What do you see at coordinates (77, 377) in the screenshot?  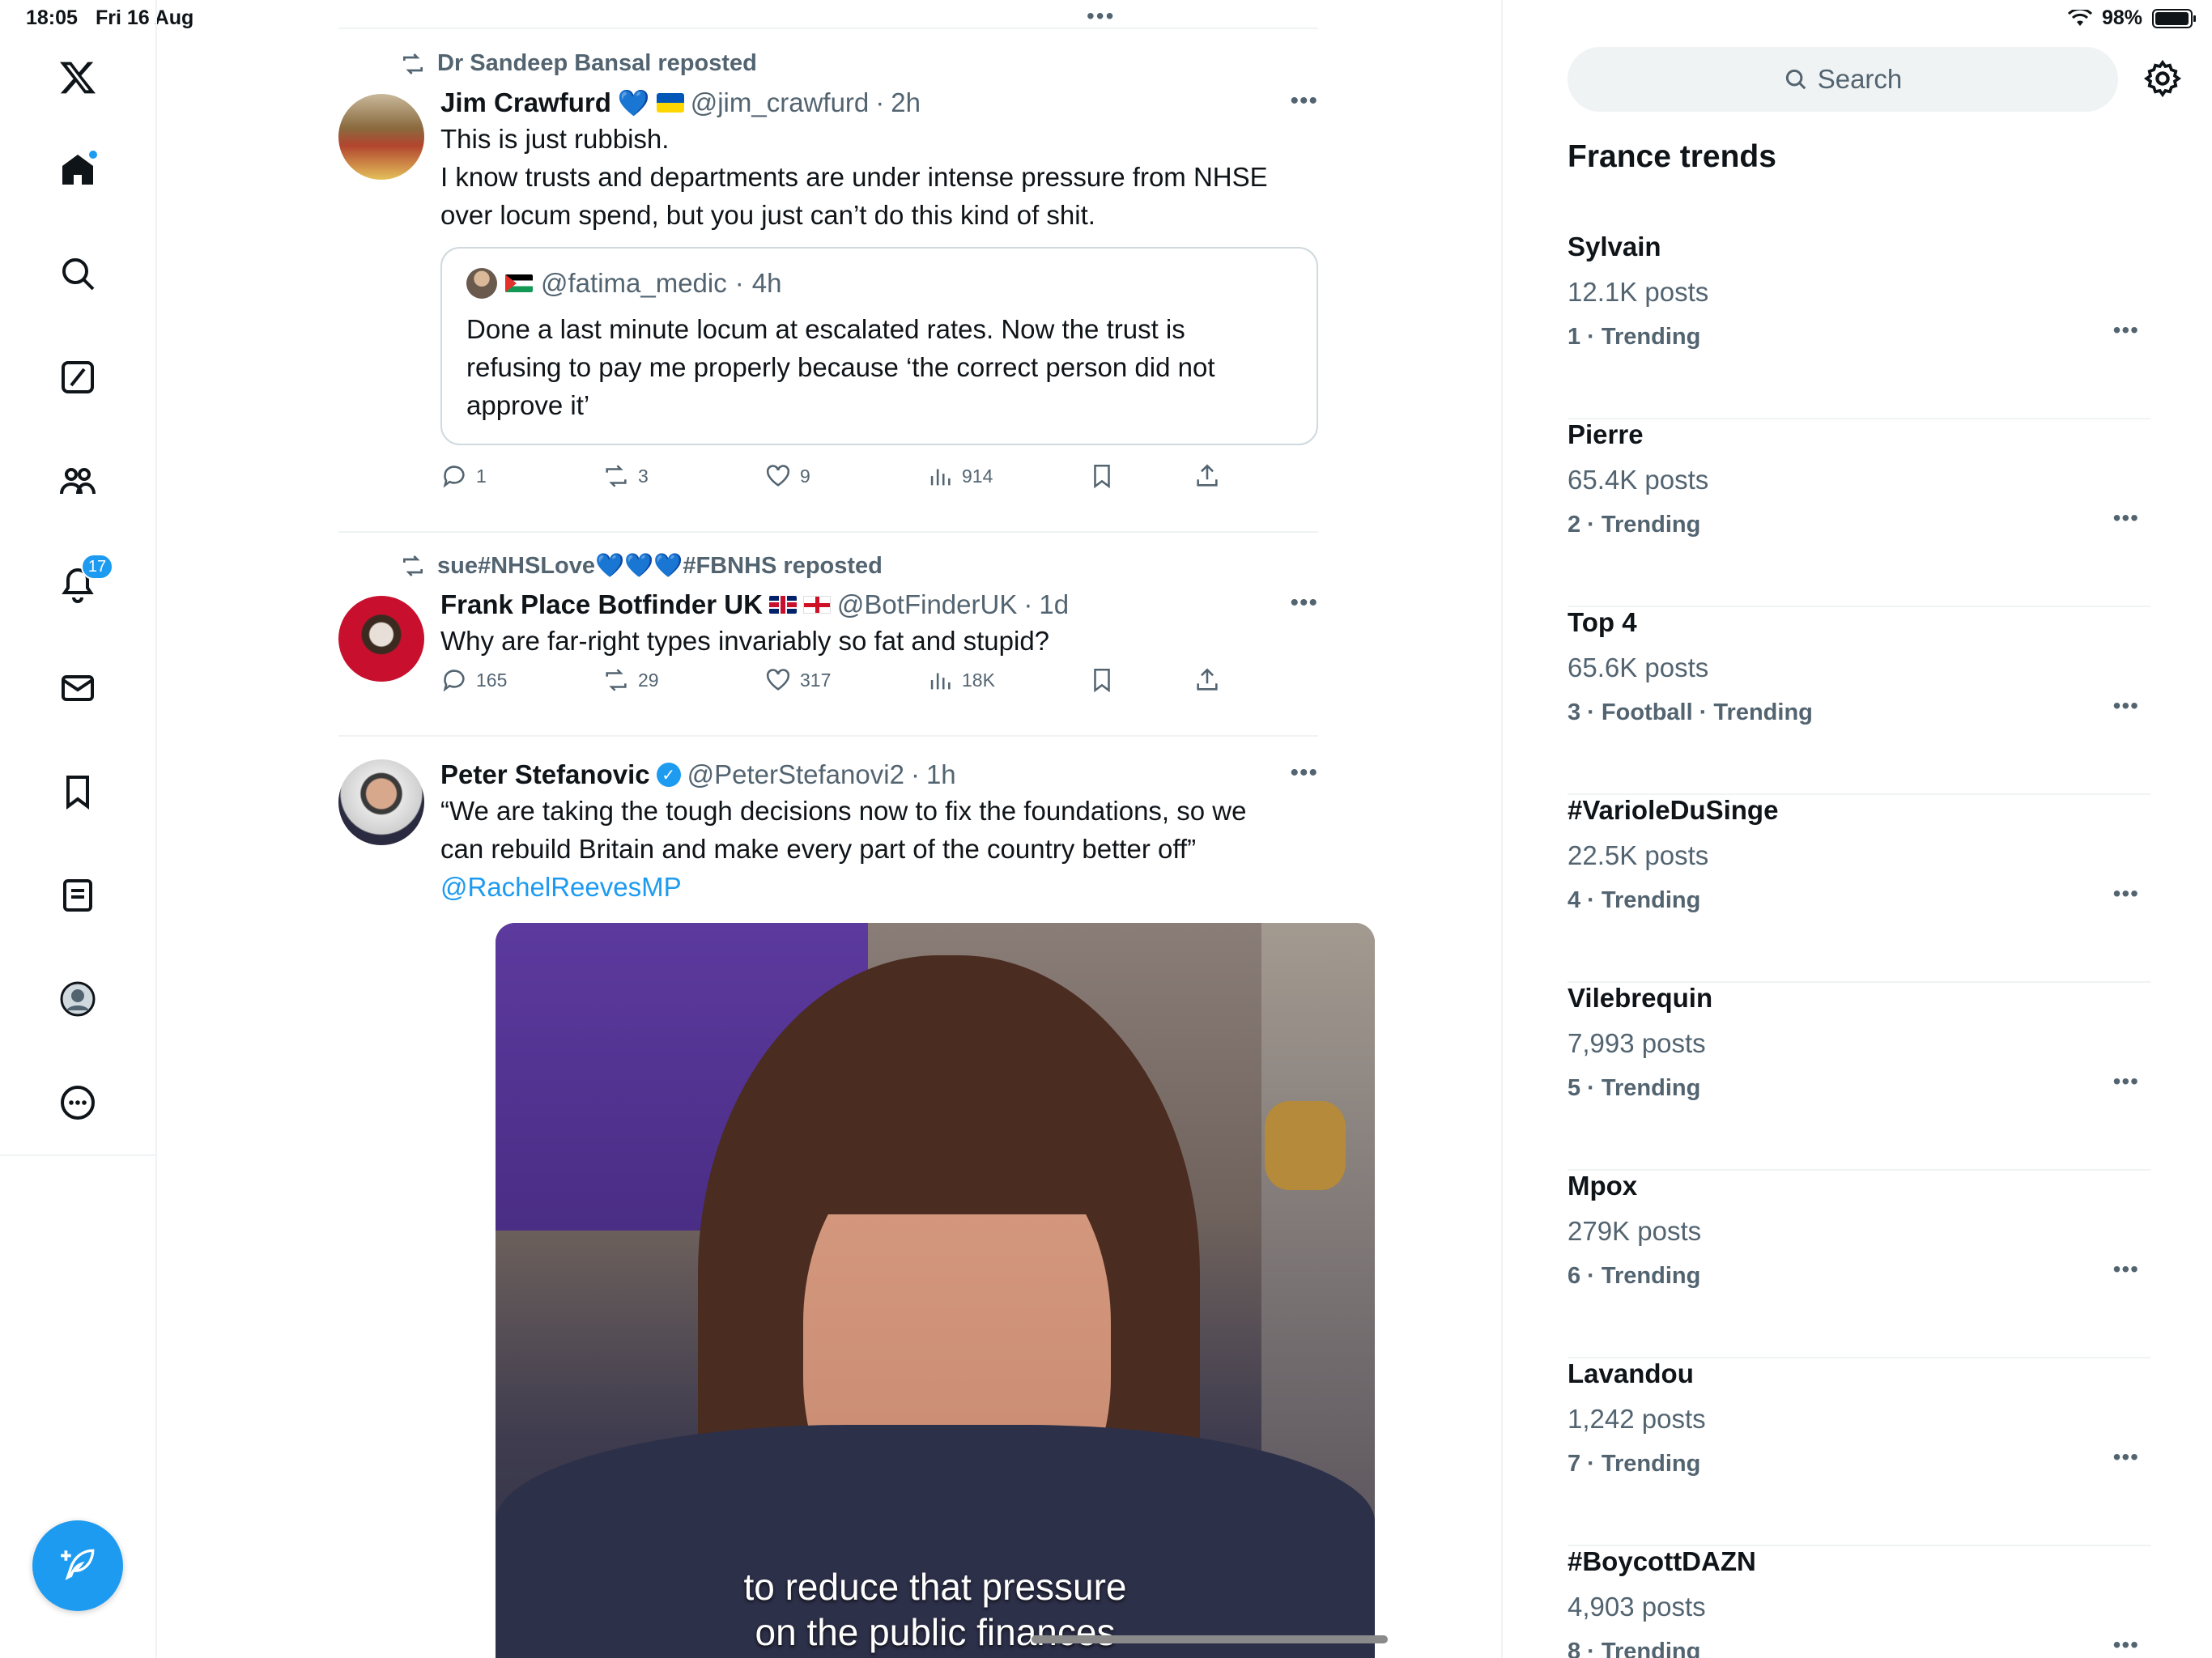 I see `grok-icon` at bounding box center [77, 377].